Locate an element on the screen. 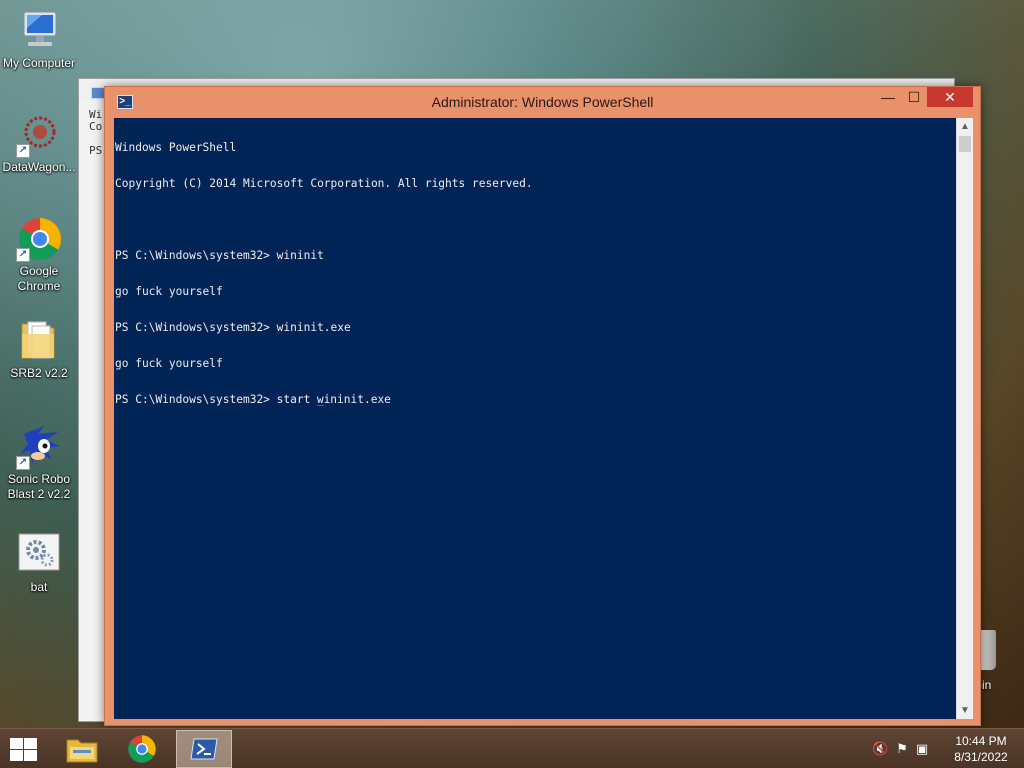 This screenshot has height=768, width=1024. close-button: ✕ is located at coordinates (950, 97).